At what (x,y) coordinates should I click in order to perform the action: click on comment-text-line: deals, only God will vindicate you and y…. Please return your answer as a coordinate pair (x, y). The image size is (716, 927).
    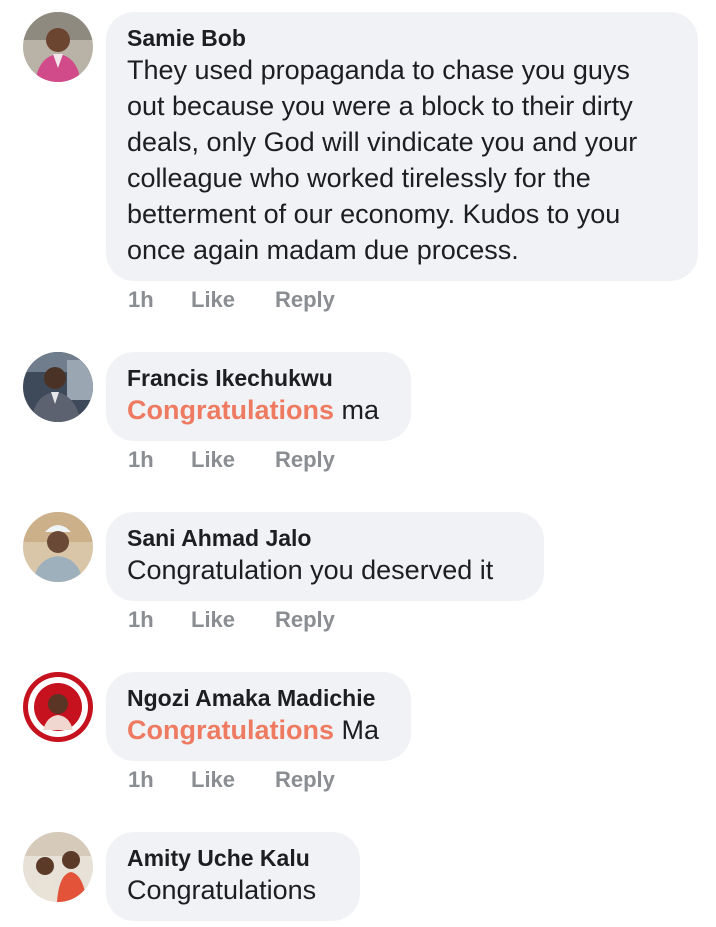
    Looking at the image, I should click on (382, 142).